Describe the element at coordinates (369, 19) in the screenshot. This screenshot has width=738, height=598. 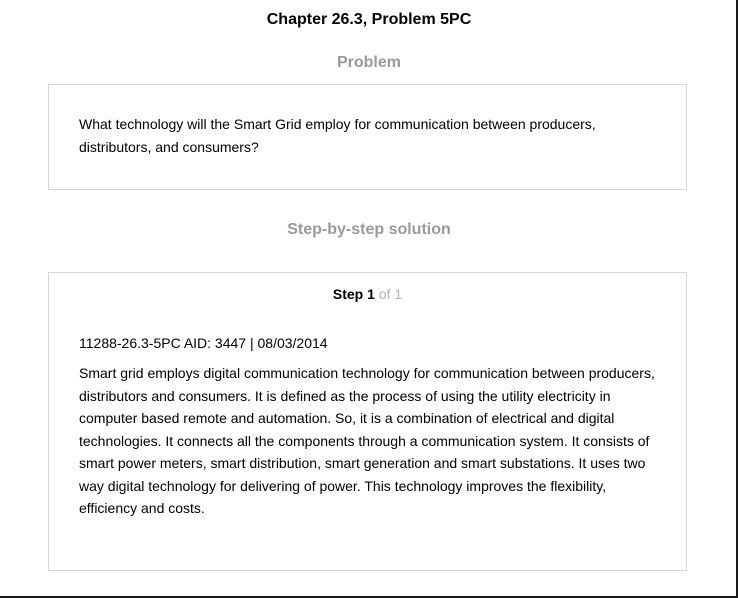
I see `page-title: Chapter 26.3, Problem 5PC` at that location.